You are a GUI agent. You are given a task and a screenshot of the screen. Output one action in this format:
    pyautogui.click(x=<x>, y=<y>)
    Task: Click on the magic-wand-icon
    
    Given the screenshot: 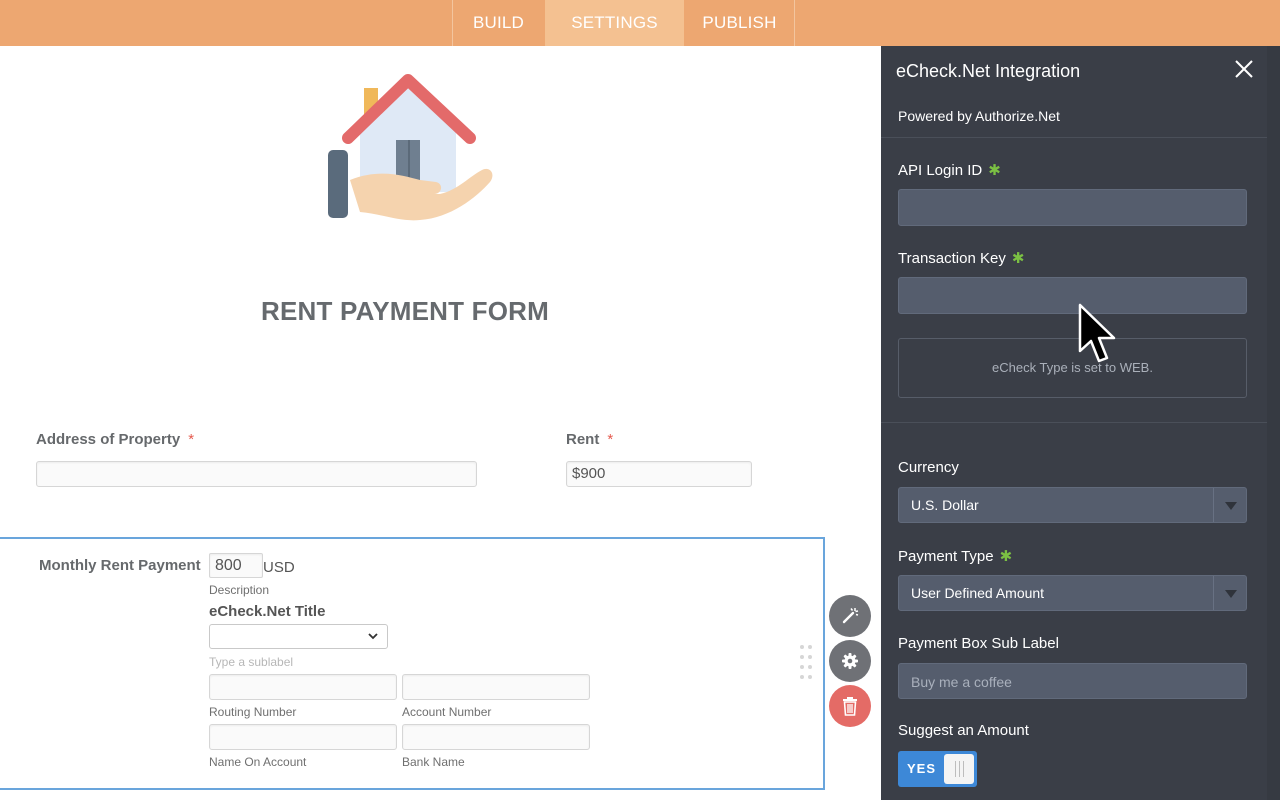 What is the action you would take?
    pyautogui.click(x=850, y=616)
    